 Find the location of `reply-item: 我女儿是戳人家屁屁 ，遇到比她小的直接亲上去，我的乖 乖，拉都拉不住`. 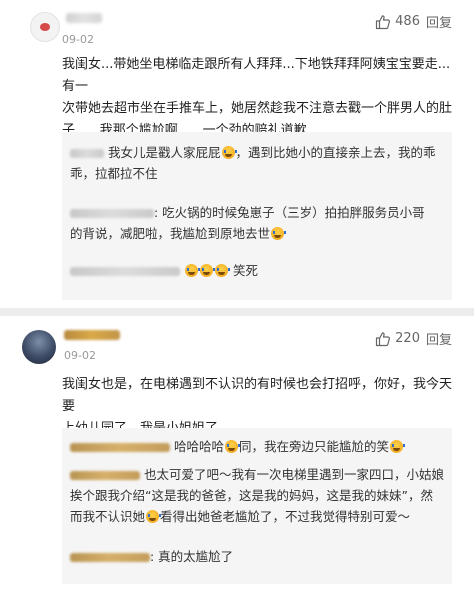

reply-item: 我女儿是戳人家屁屁 ，遇到比她小的直接亲上去，我的乖 乖，拉都拉不住 is located at coordinates (260, 163).